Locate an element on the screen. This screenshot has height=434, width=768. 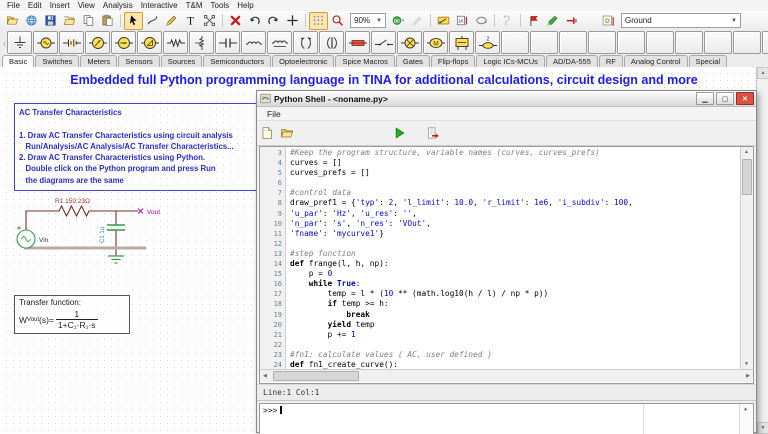
editor-vertical-scrollbar: ▲ ▼ is located at coordinates (746, 258).